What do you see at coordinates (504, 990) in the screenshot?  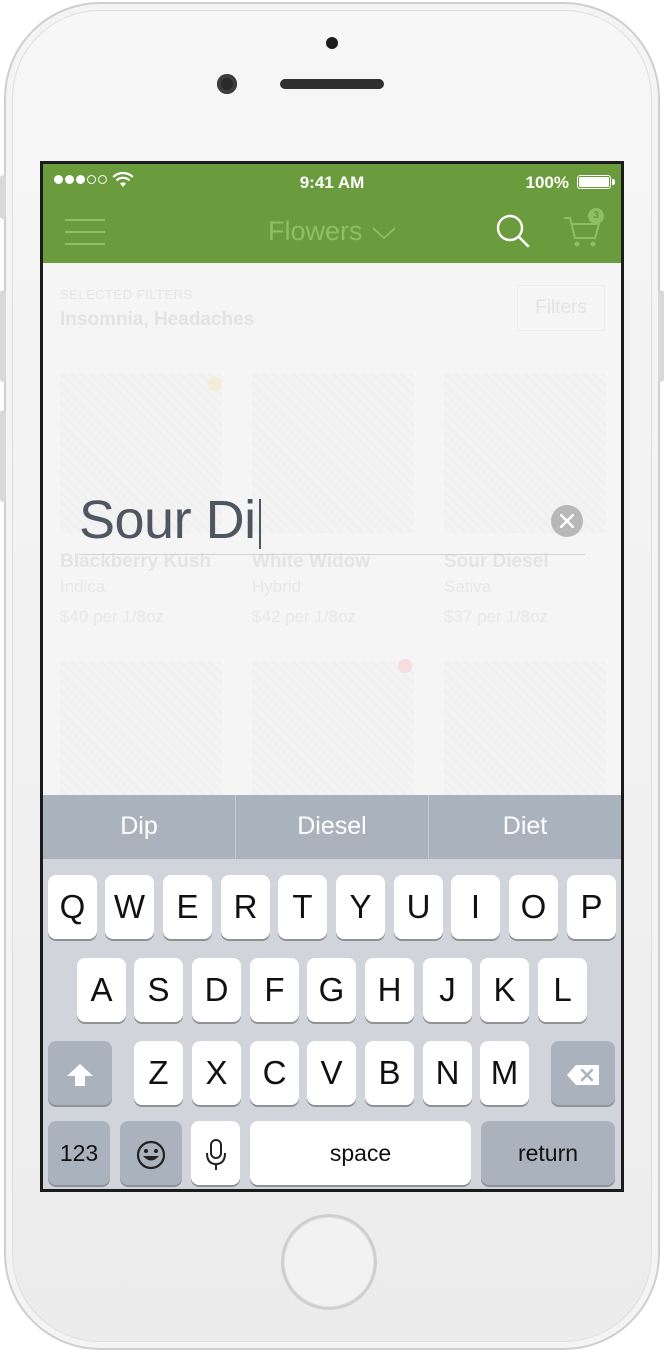 I see `key-k: K` at bounding box center [504, 990].